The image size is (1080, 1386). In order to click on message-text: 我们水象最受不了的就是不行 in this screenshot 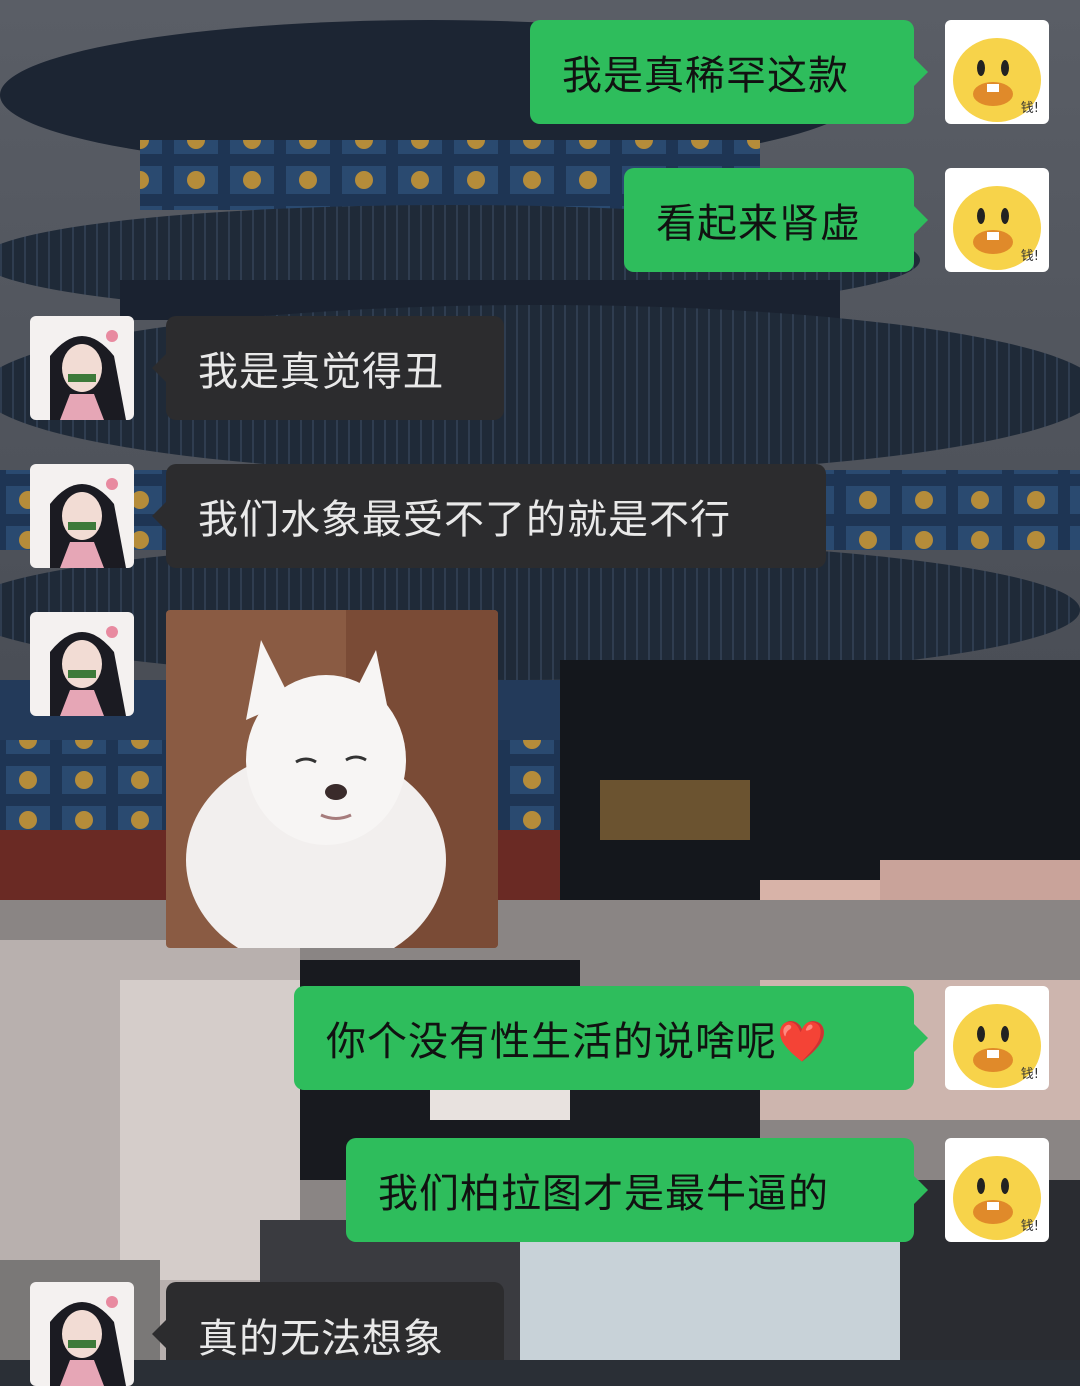, I will do `click(464, 520)`.